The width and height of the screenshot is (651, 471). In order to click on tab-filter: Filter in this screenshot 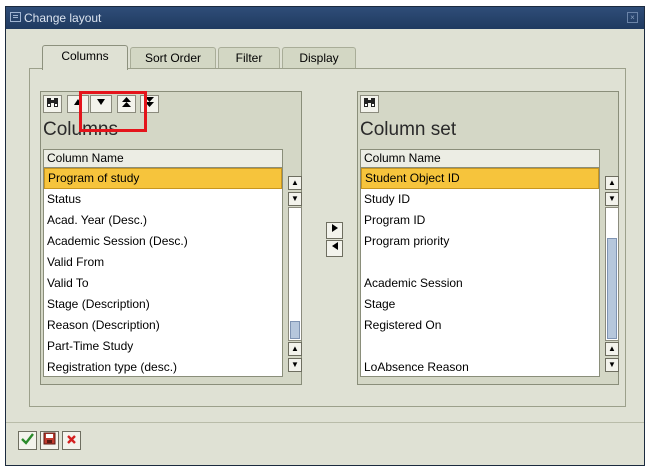, I will do `click(249, 58)`.